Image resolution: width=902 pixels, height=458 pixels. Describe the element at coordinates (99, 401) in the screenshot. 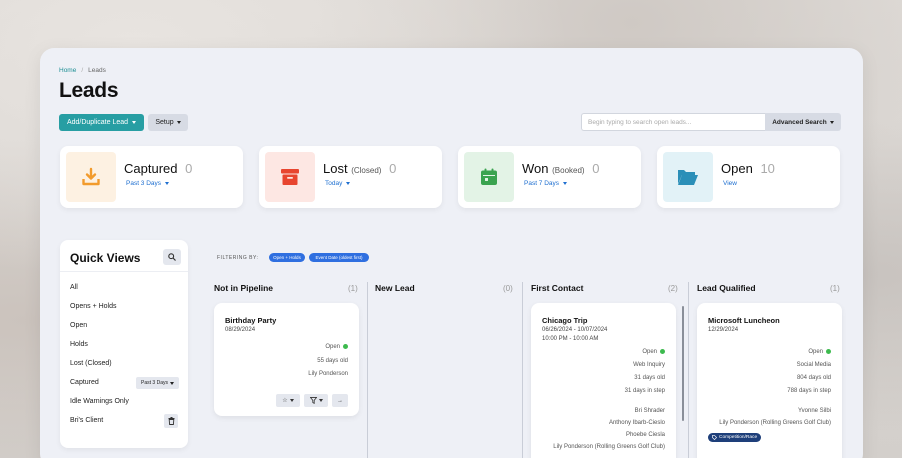

I see `quick-view-item-idle-warnings: Idle Warnings Only` at that location.